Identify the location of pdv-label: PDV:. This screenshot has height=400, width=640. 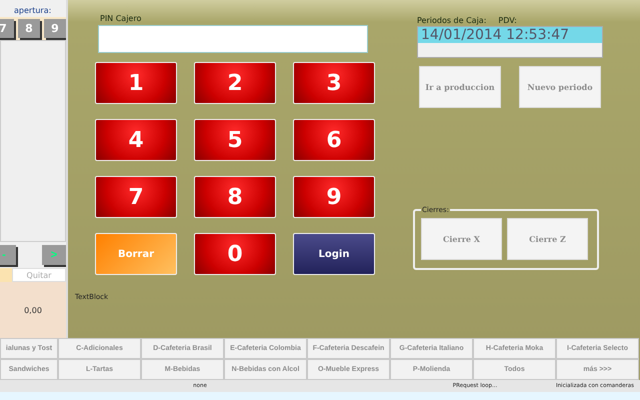
(507, 20).